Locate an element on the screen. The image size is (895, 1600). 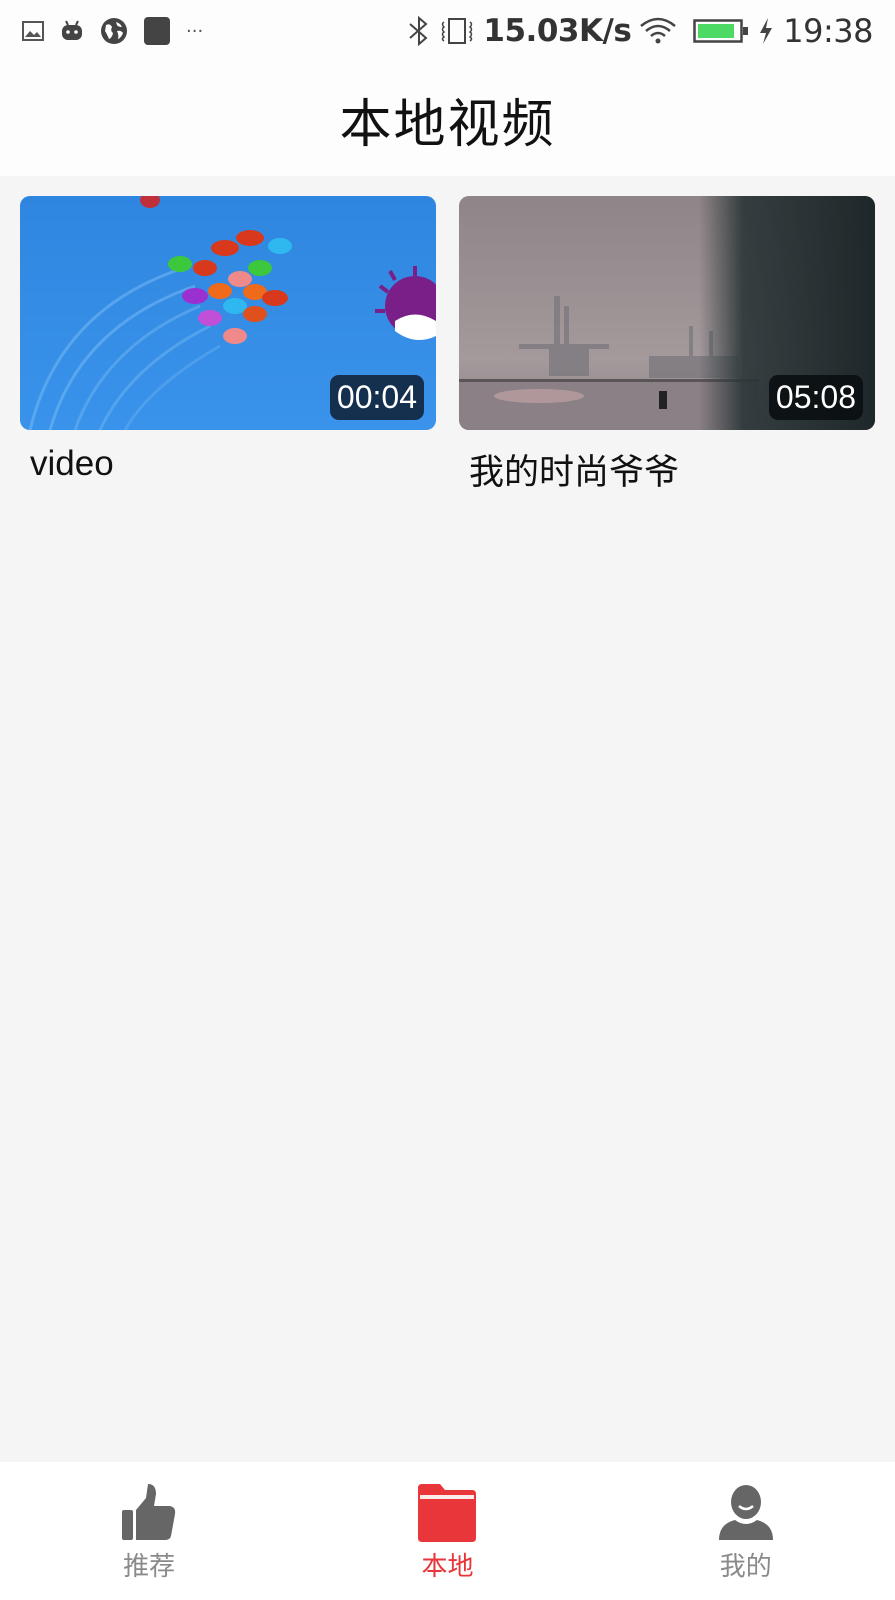
tab-local: 本地 is located at coordinates (447, 1522).